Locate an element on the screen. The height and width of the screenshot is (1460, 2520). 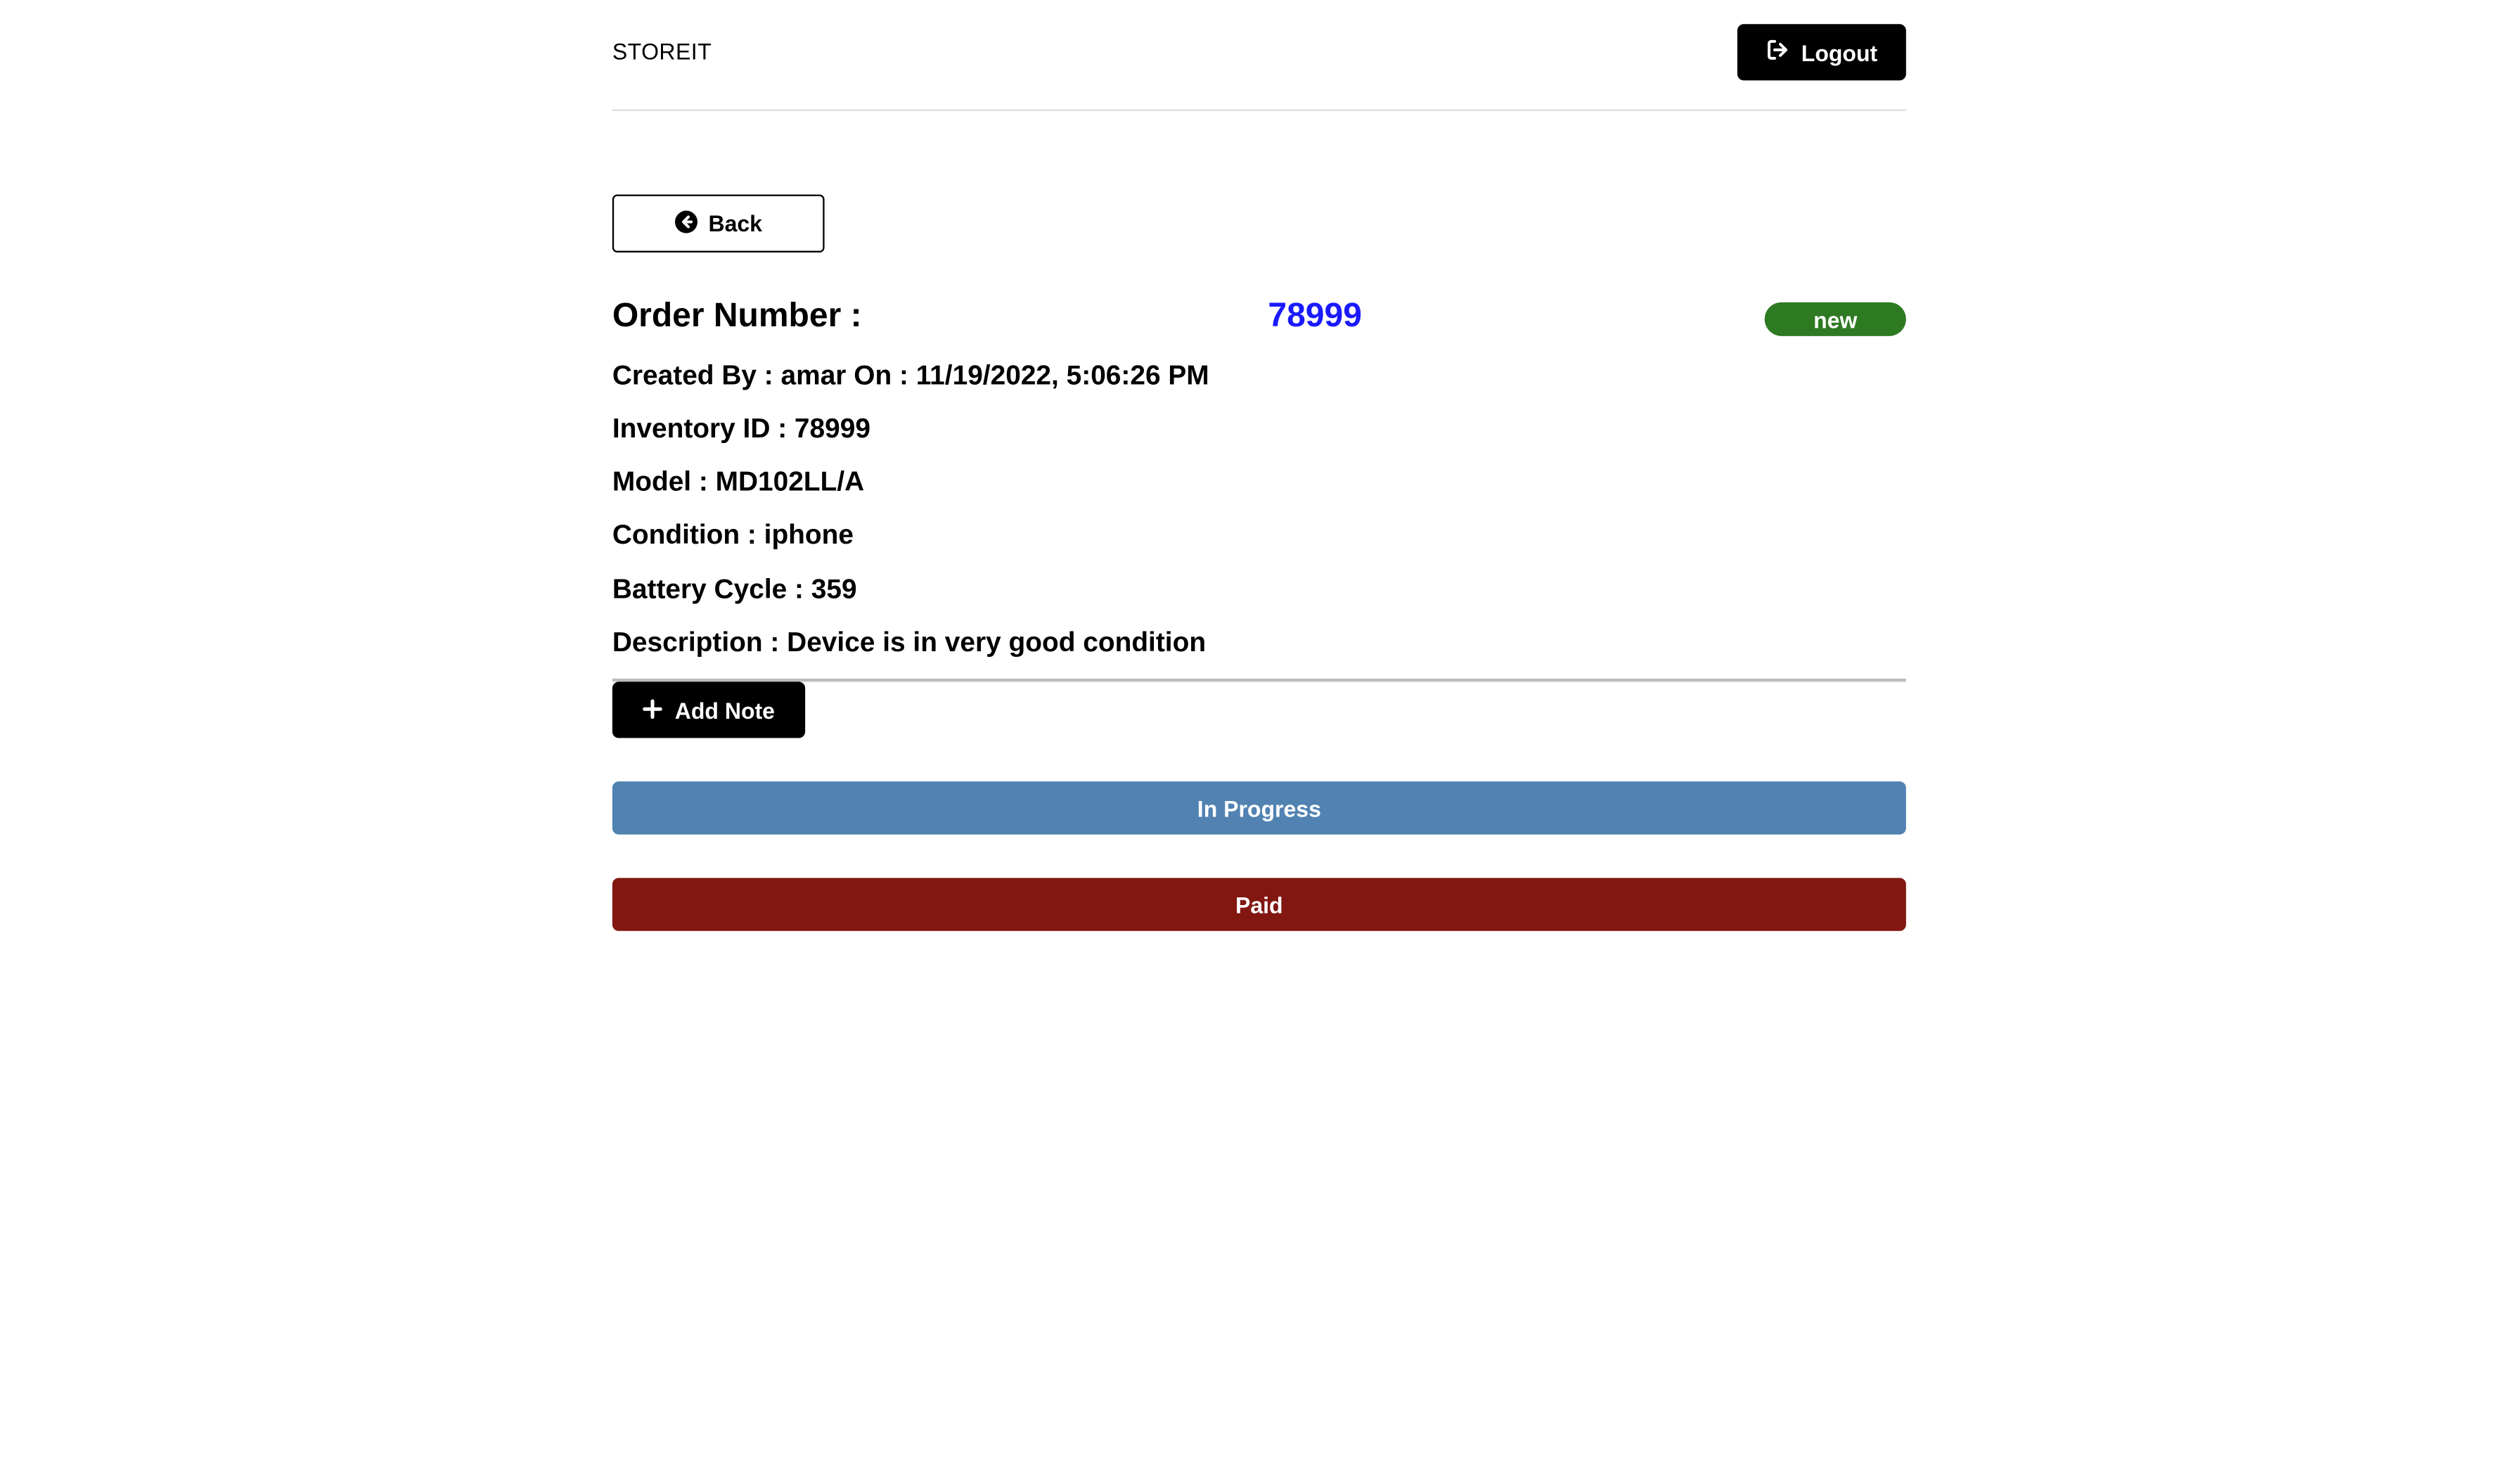
order-header: Order Number : 78999 new is located at coordinates (1259, 318).